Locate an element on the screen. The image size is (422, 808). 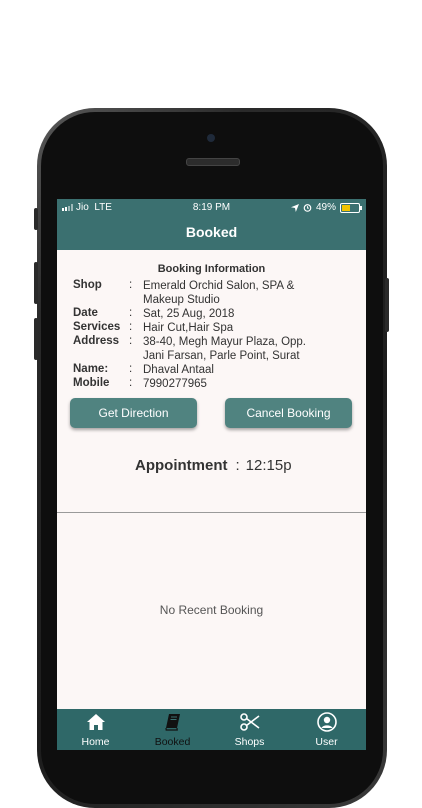
mute-switch-hw is located at coordinates (36, 339).